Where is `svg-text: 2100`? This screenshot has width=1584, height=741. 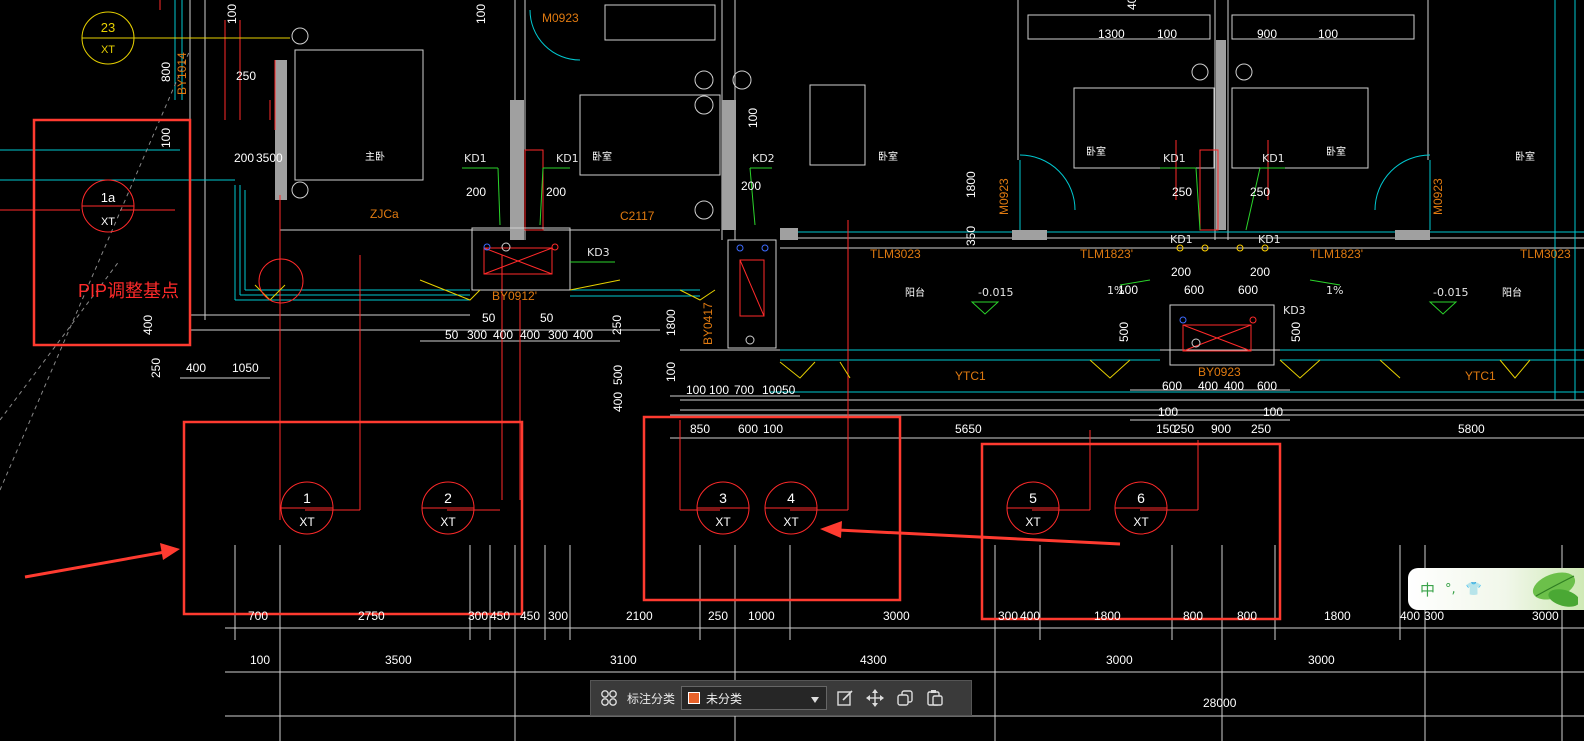
svg-text: 2100 is located at coordinates (639, 616).